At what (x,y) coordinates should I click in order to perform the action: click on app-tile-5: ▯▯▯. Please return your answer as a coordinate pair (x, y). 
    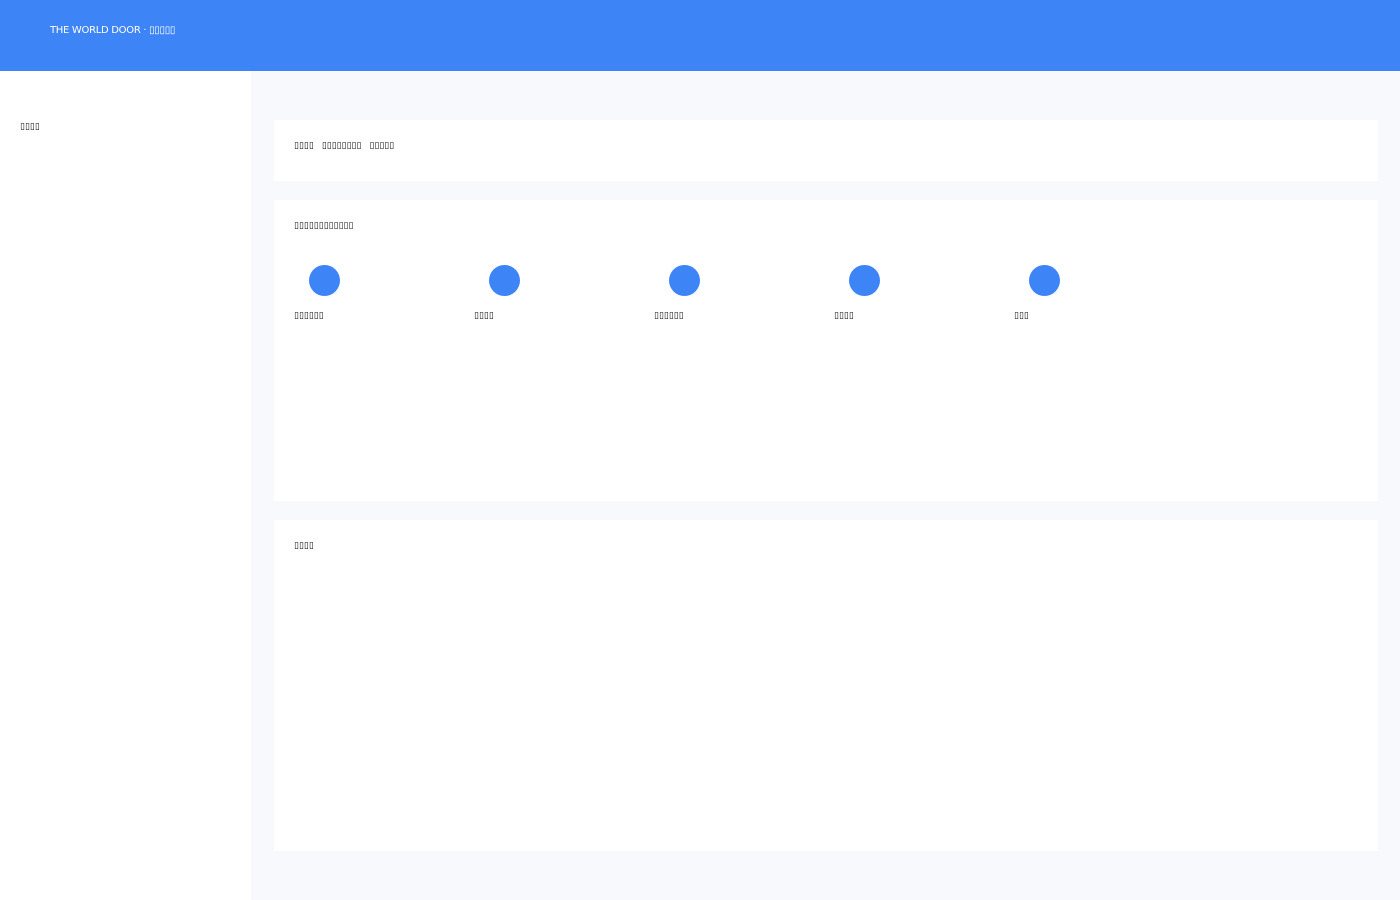
    Looking at the image, I should click on (1094, 296).